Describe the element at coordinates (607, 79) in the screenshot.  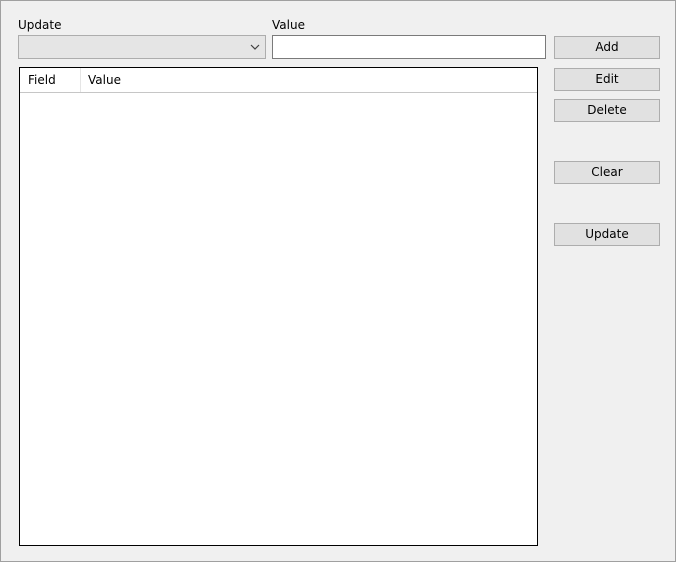
I see `edit-button: Edit` at that location.